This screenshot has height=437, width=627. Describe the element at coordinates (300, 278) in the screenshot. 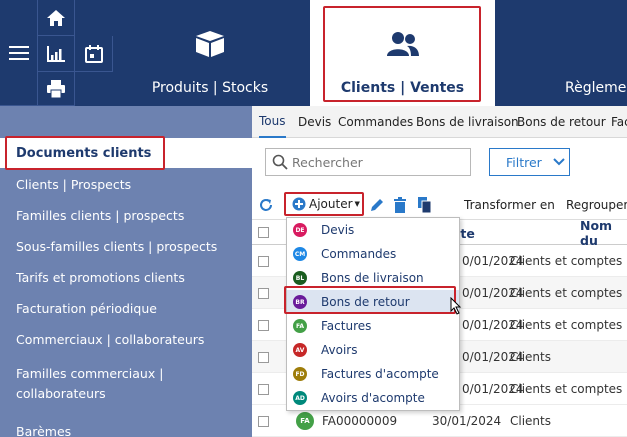

I see `bons-livraison-badge-icon: BL` at that location.